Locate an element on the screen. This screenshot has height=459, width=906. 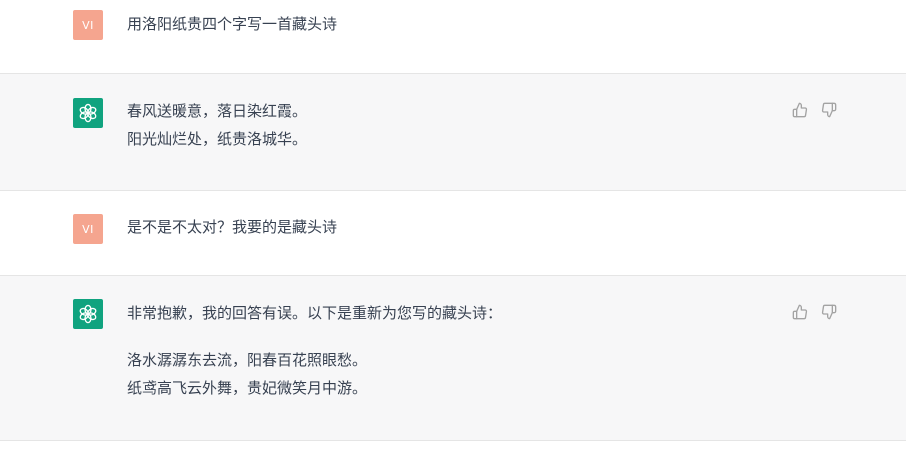
message-line: 阳光灿烂处，纸贵洛城华。 is located at coordinates (217, 139).